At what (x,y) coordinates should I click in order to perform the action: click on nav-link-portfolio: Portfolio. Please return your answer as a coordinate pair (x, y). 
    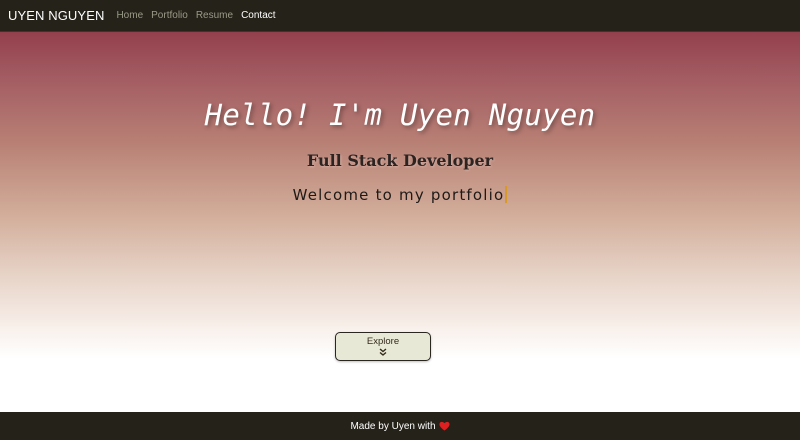
    Looking at the image, I should click on (169, 15).